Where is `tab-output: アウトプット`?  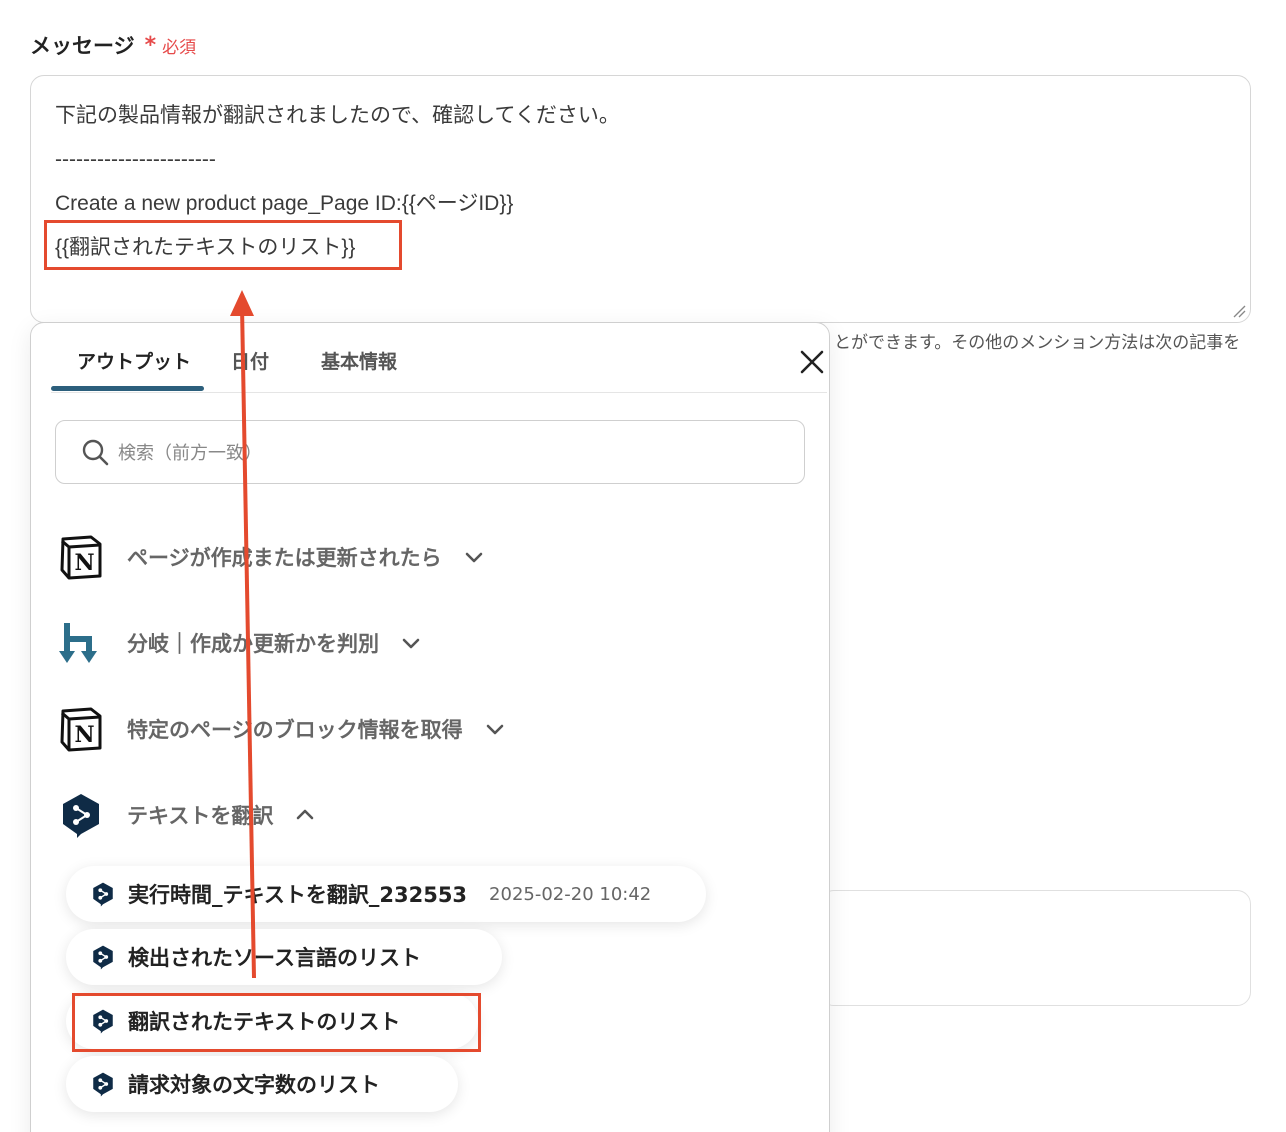 tab-output: アウトプット is located at coordinates (134, 360).